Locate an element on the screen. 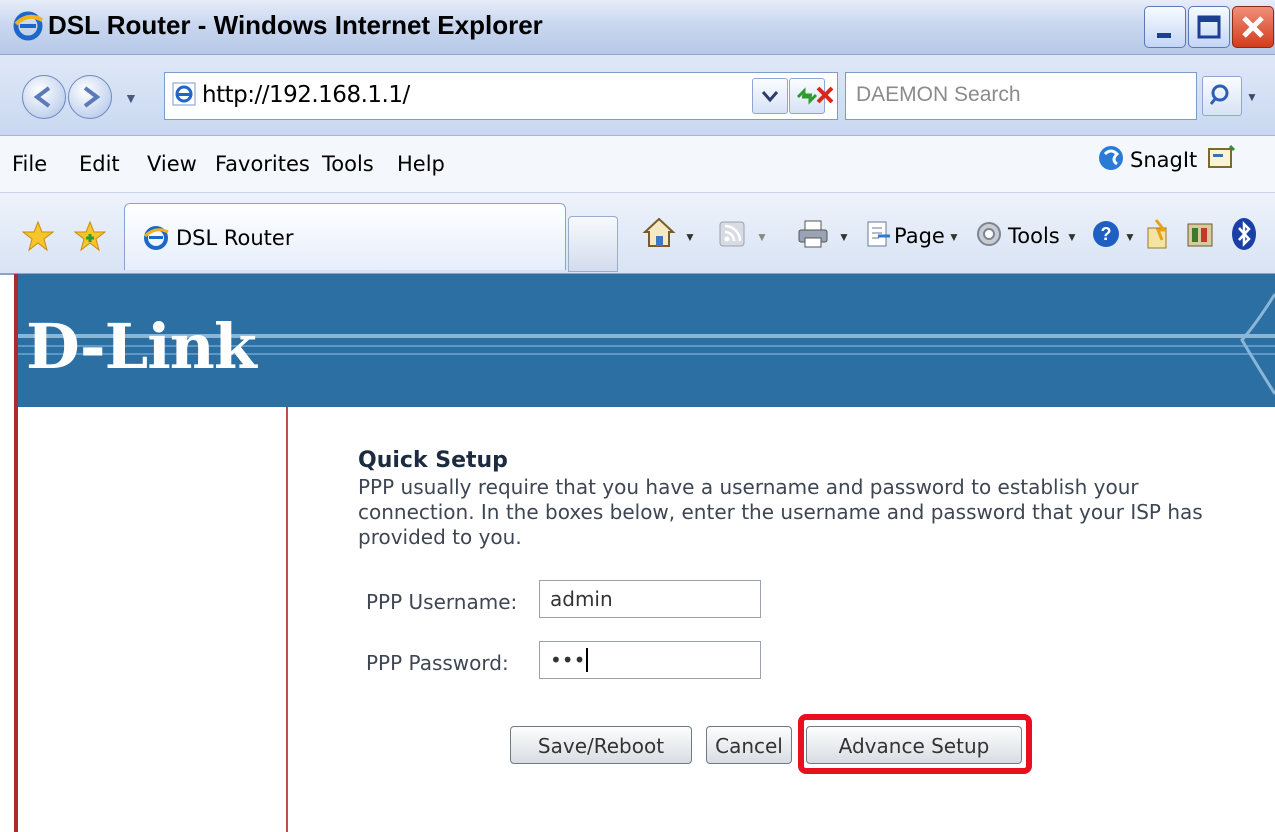 The width and height of the screenshot is (1275, 832). home-icon is located at coordinates (659, 235).